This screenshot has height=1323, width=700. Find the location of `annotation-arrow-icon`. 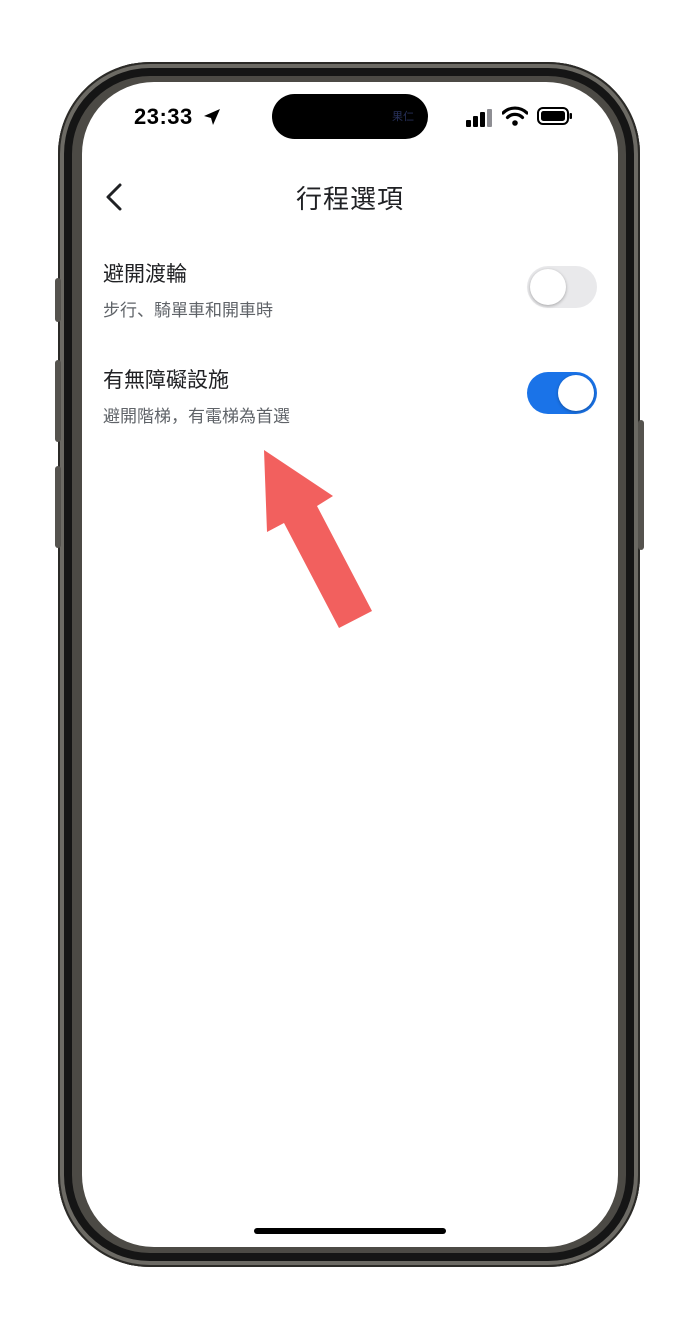

annotation-arrow-icon is located at coordinates (318, 539).